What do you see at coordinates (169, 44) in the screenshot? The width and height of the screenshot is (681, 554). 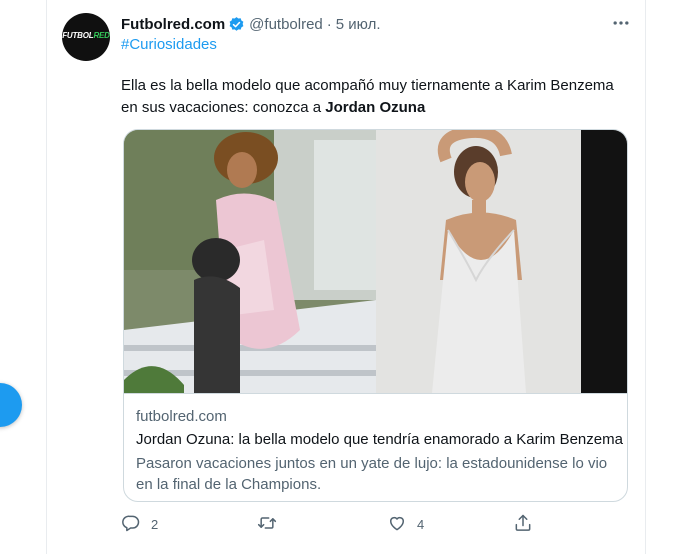 I see `hashtag-link: #Curiosidades` at bounding box center [169, 44].